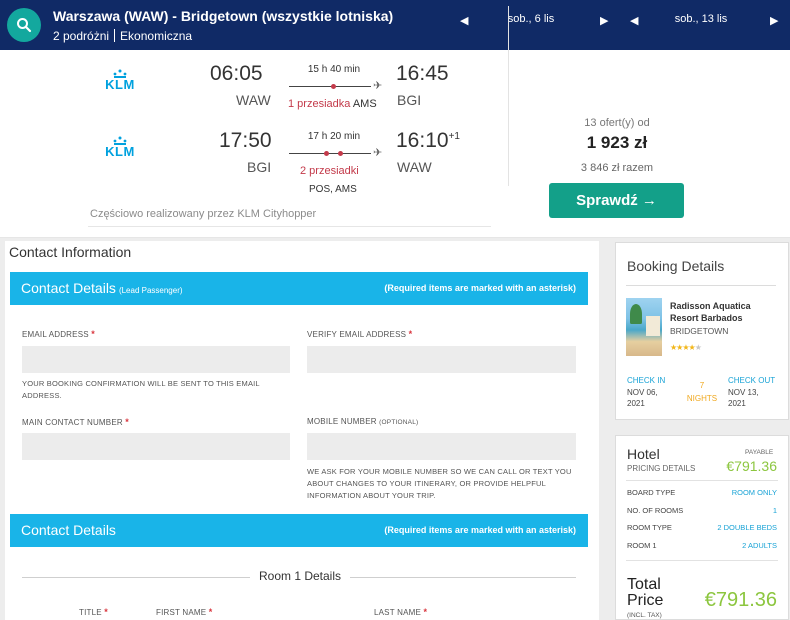  Describe the element at coordinates (72, 422) in the screenshot. I see `main-contact-label-text: MAIN CONTACT NUMBER` at that location.